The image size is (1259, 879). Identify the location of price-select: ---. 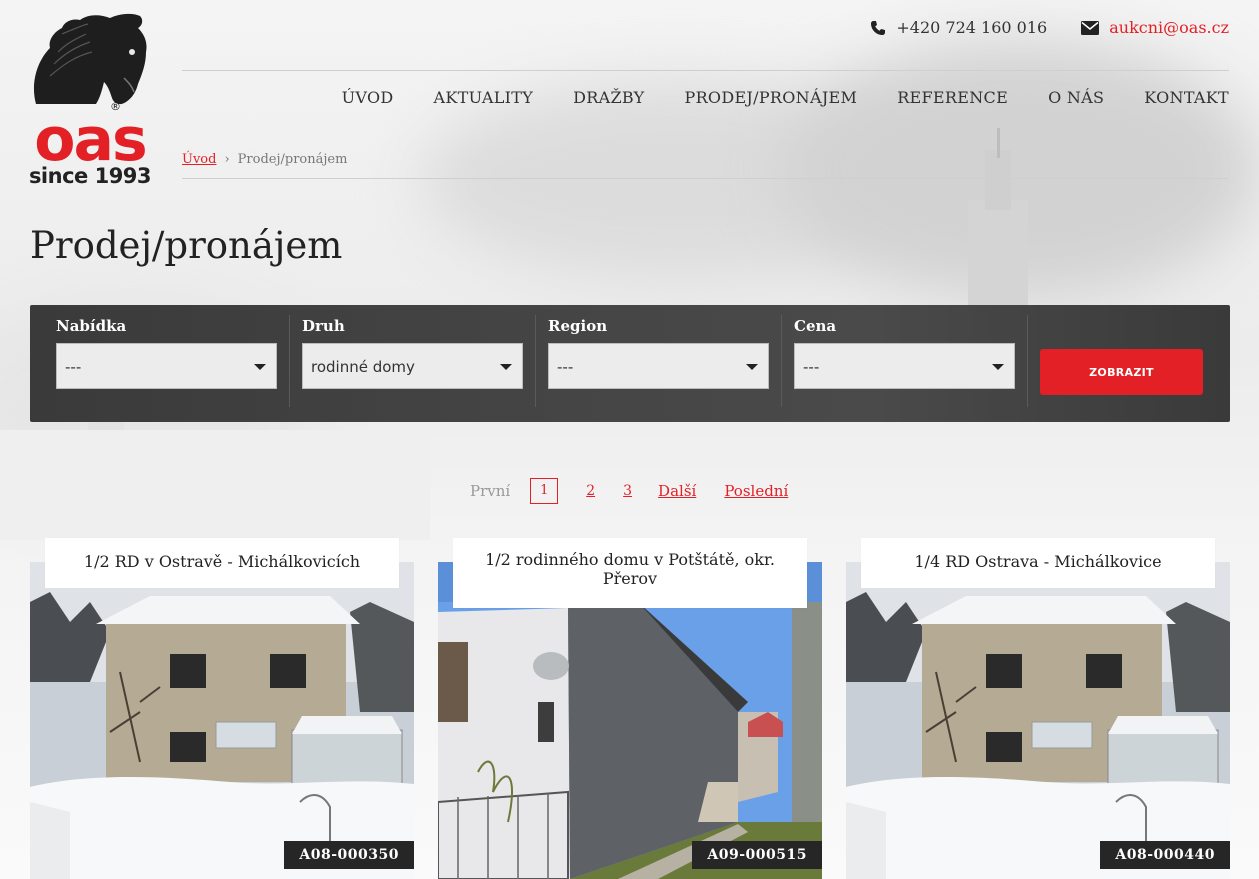
(904, 366).